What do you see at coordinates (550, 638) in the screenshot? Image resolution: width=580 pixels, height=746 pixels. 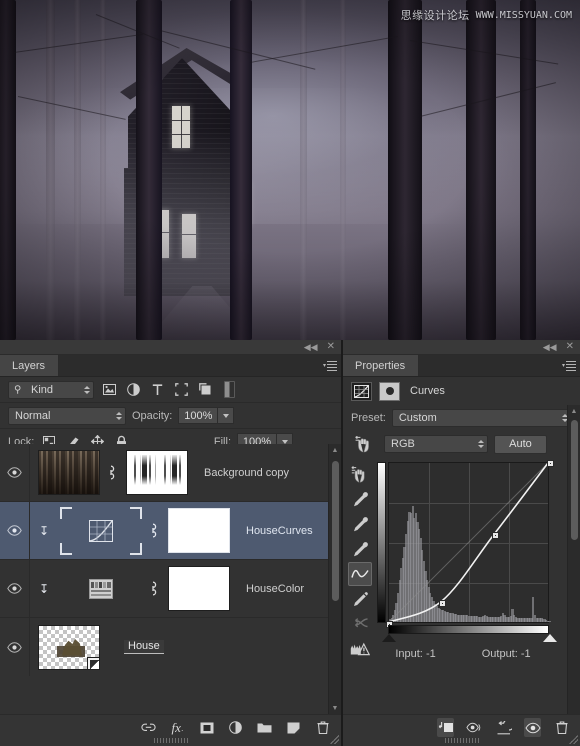 I see `white-point-slider` at bounding box center [550, 638].